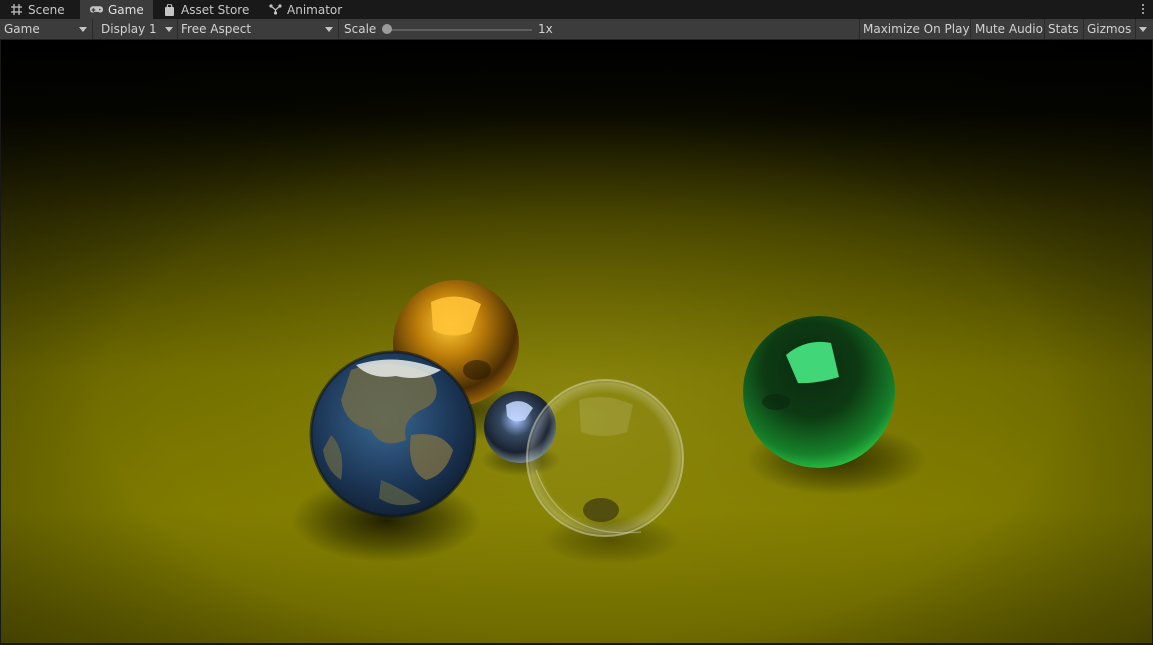  What do you see at coordinates (576, 9) in the screenshot?
I see `editor-tab-bar: Scene Game Asset Store Animator` at bounding box center [576, 9].